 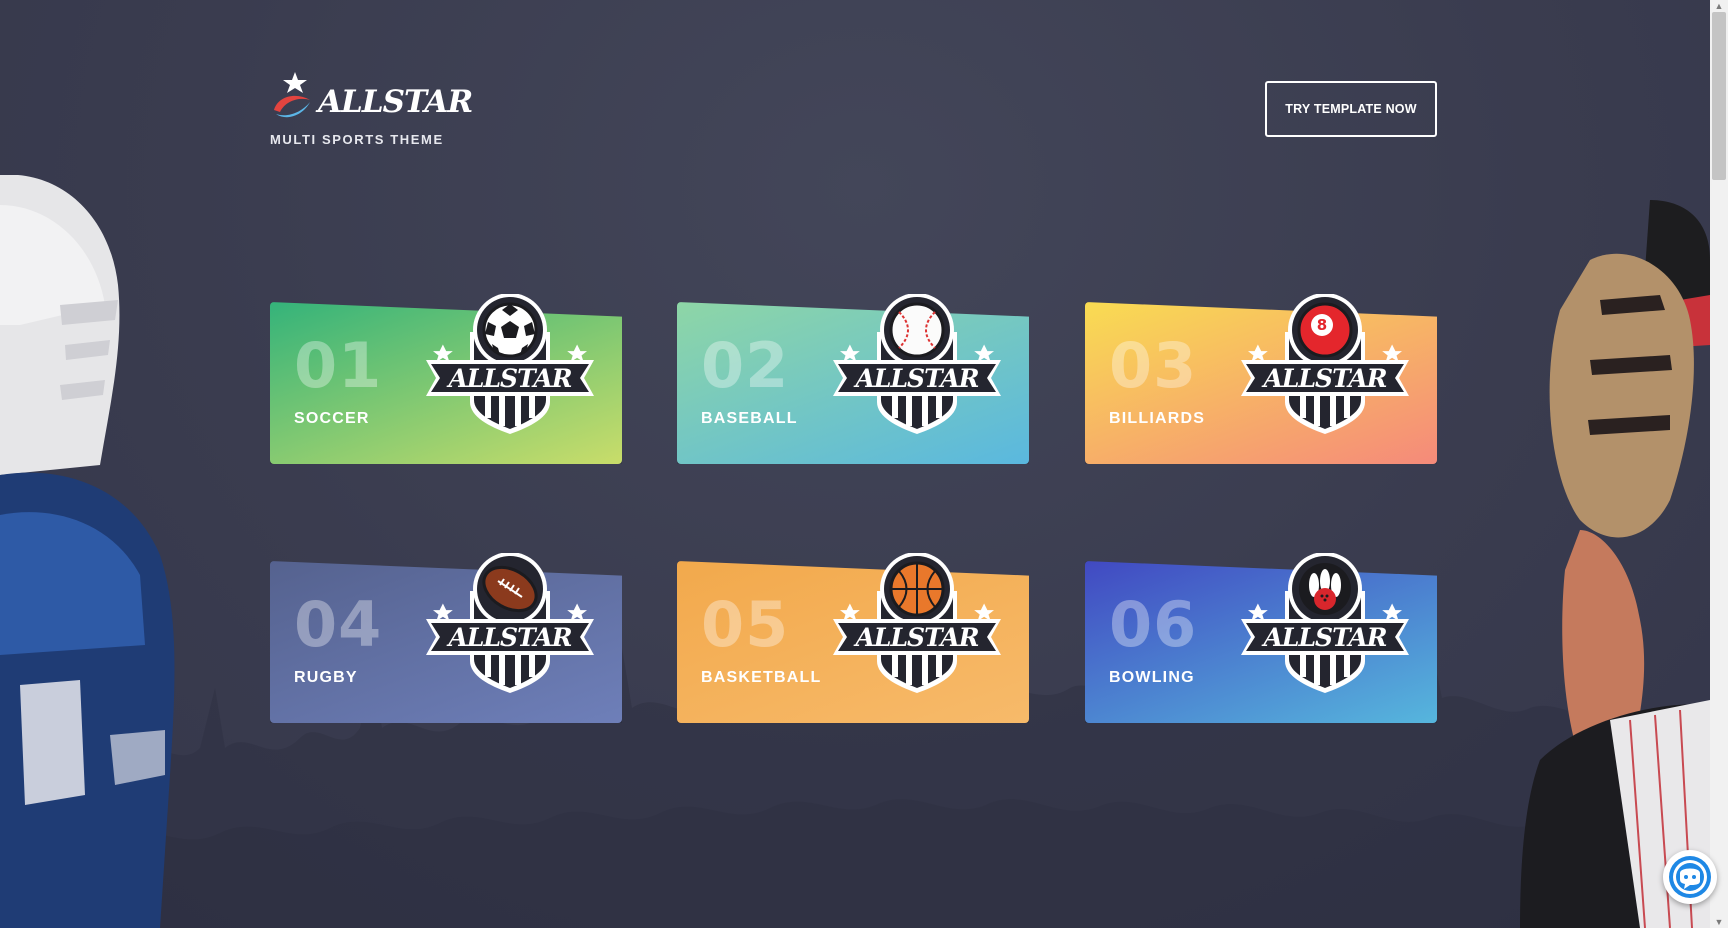 What do you see at coordinates (745, 365) in the screenshot?
I see `card-number: 02` at bounding box center [745, 365].